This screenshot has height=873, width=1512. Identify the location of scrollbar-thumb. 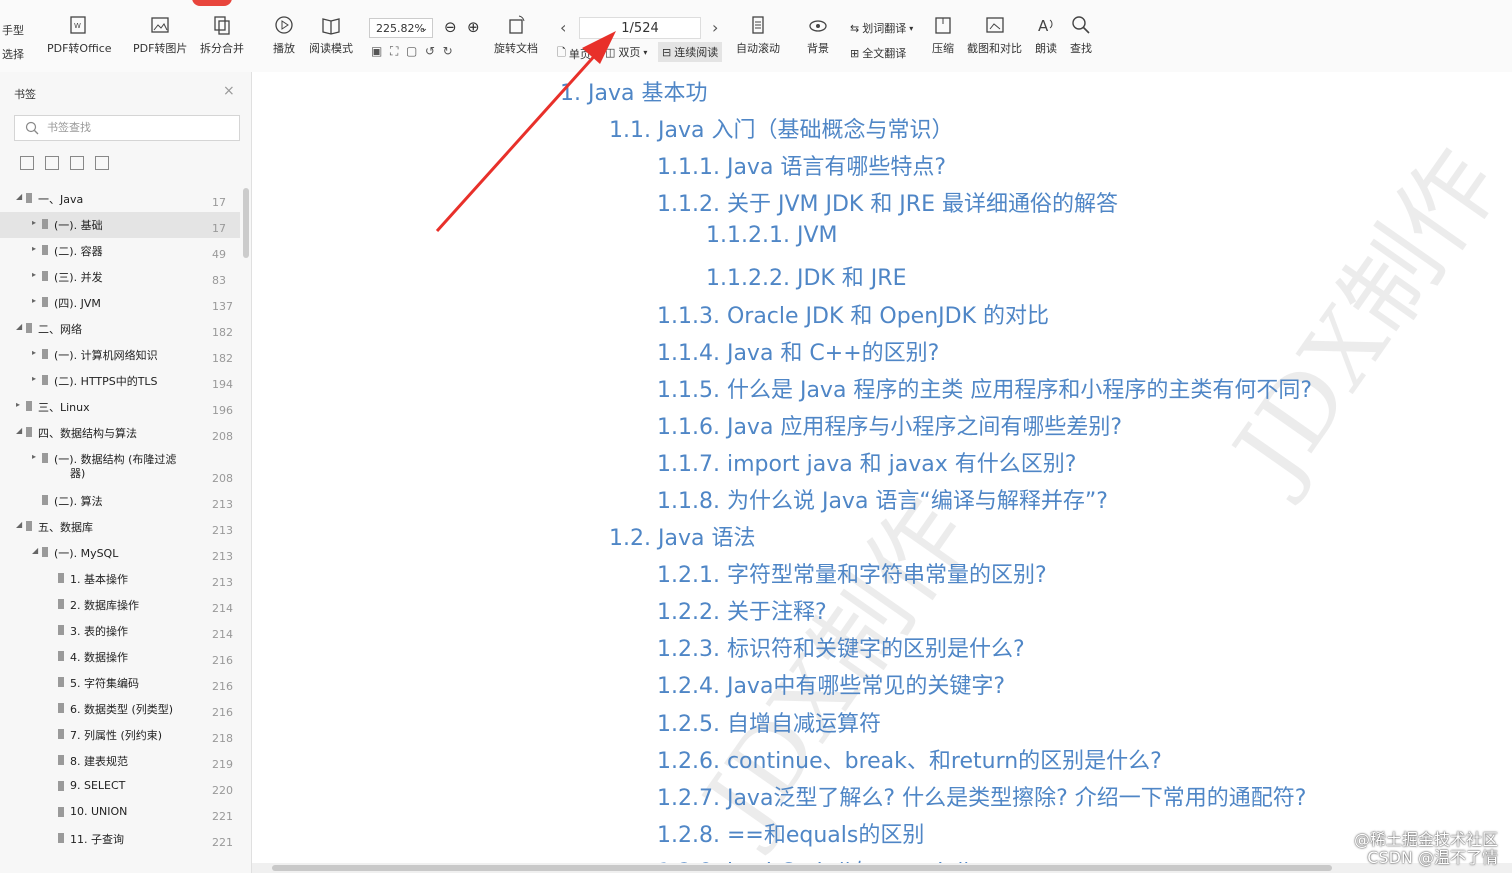
(802, 868).